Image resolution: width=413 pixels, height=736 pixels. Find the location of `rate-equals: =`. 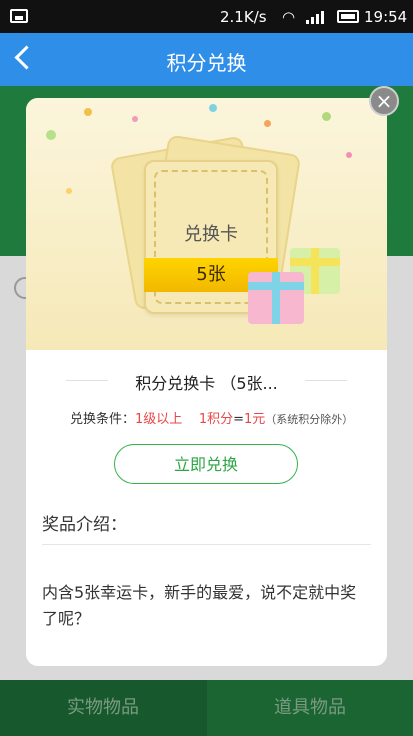

rate-equals: = is located at coordinates (239, 419).